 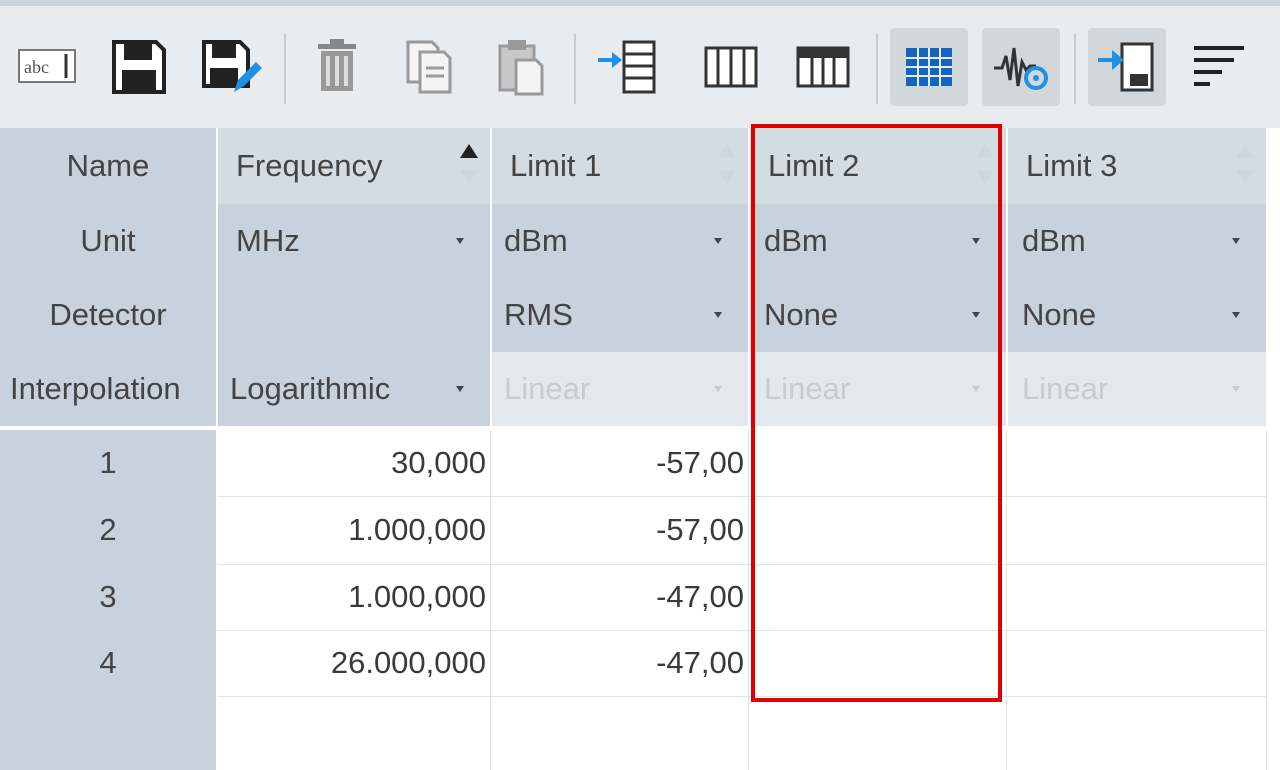 I want to click on column-name: Limit 2, so click(x=814, y=165).